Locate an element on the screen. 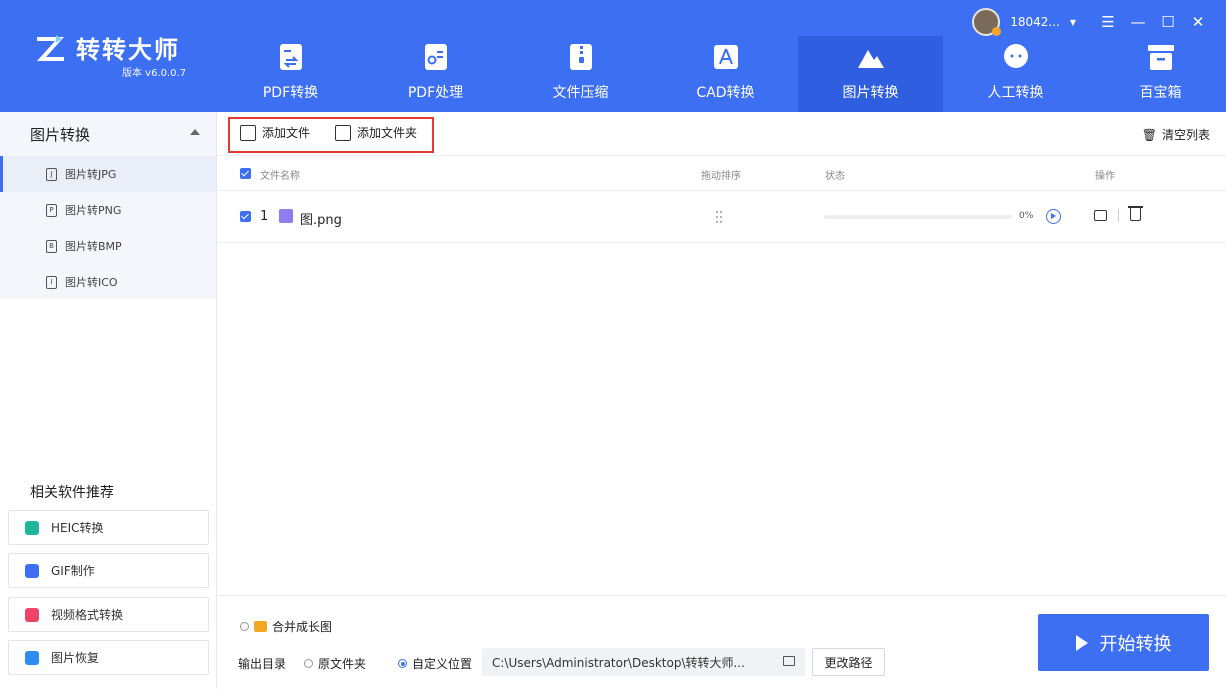 The width and height of the screenshot is (1226, 689). nav-label: 文件压缩 is located at coordinates (580, 93).